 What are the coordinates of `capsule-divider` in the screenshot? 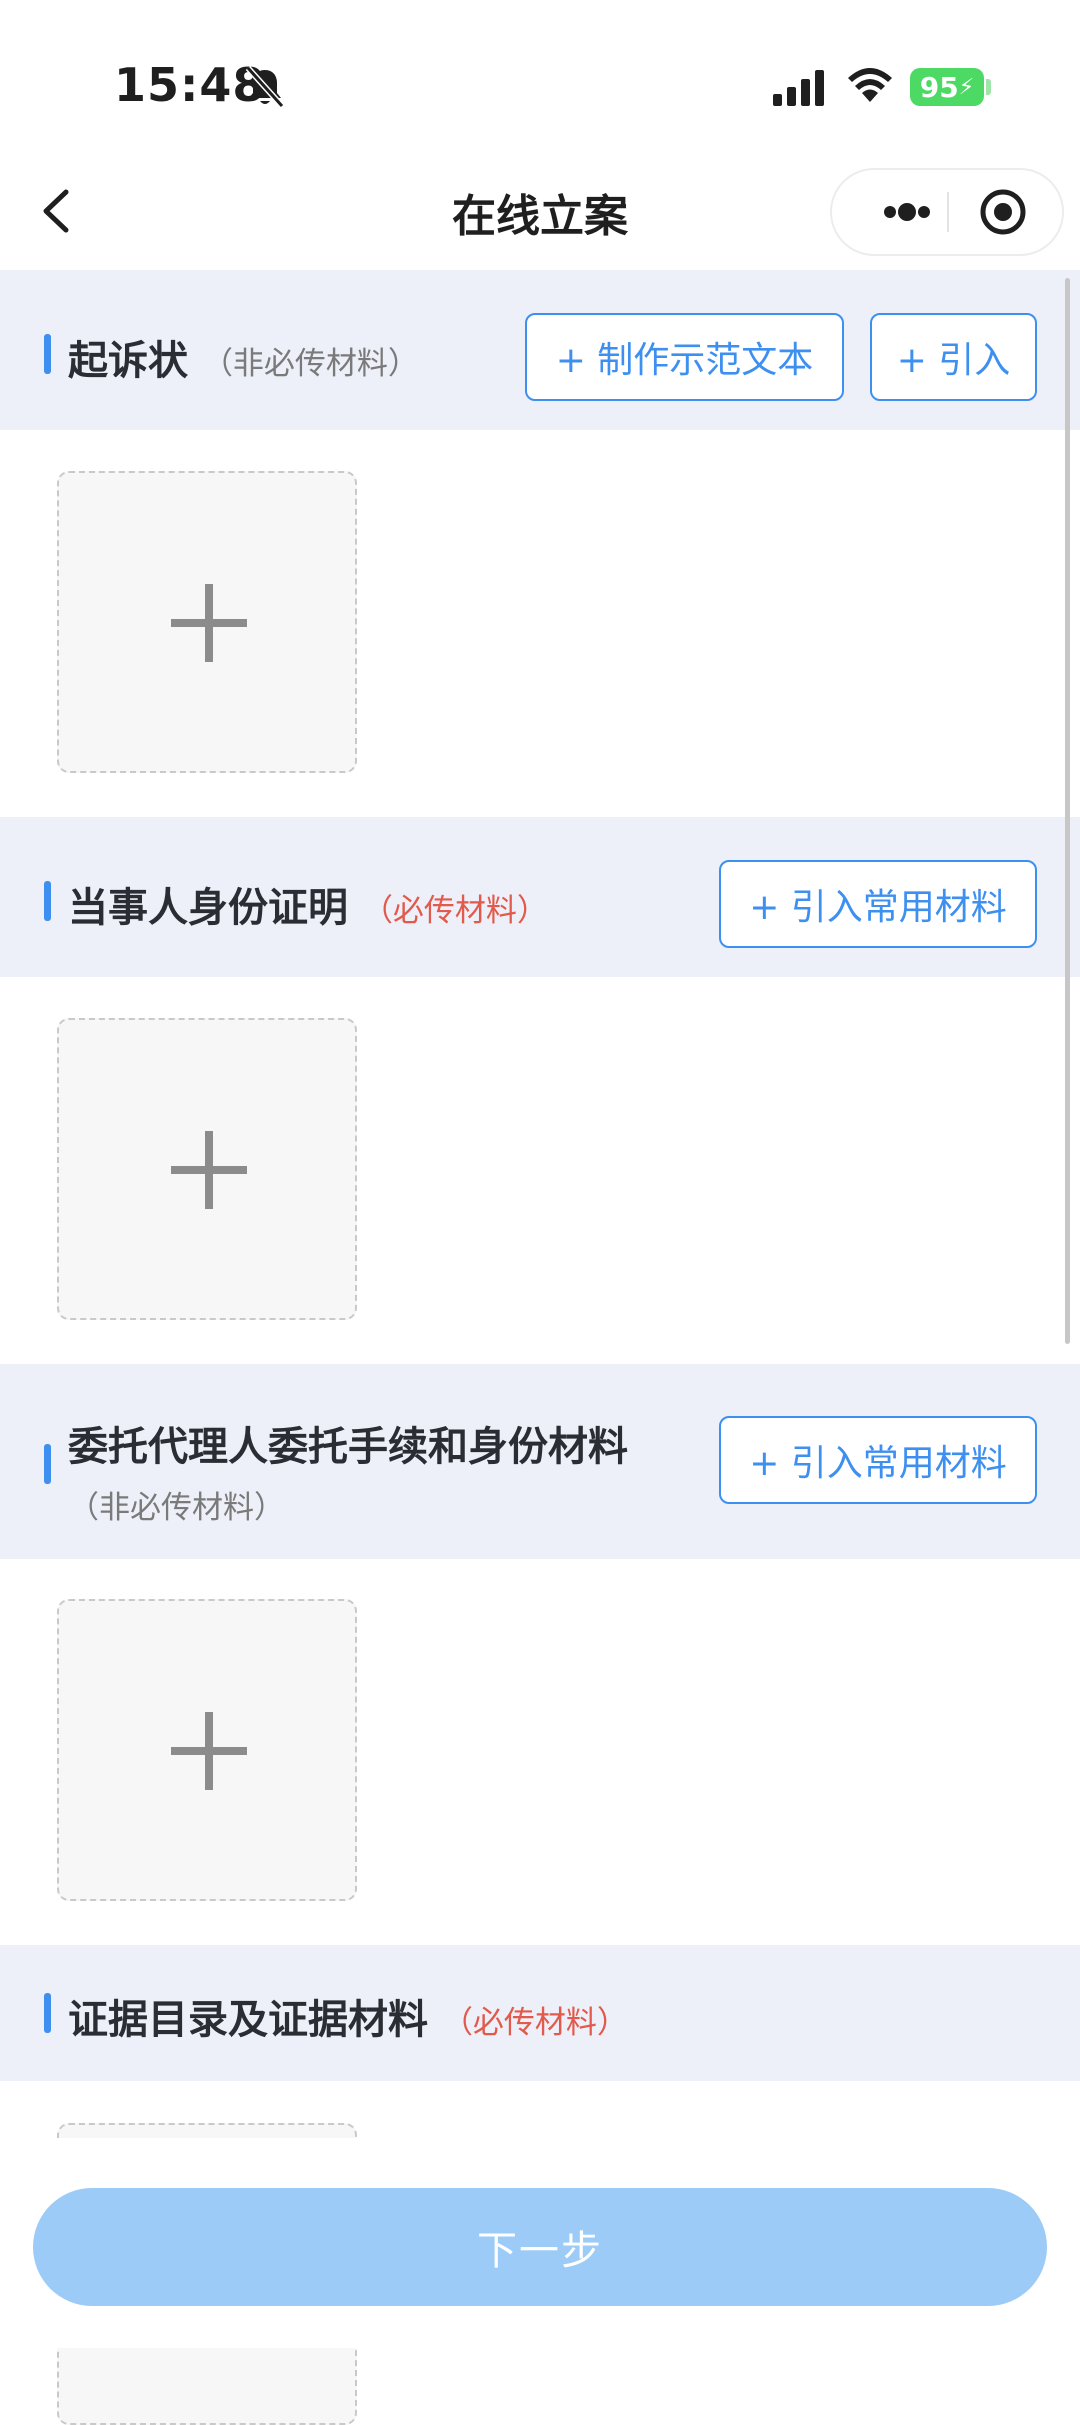 It's located at (948, 212).